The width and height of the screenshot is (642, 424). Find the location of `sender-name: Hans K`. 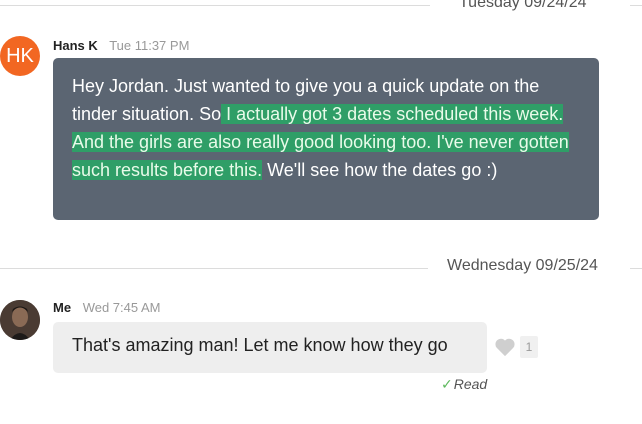

sender-name: Hans K is located at coordinates (75, 45).